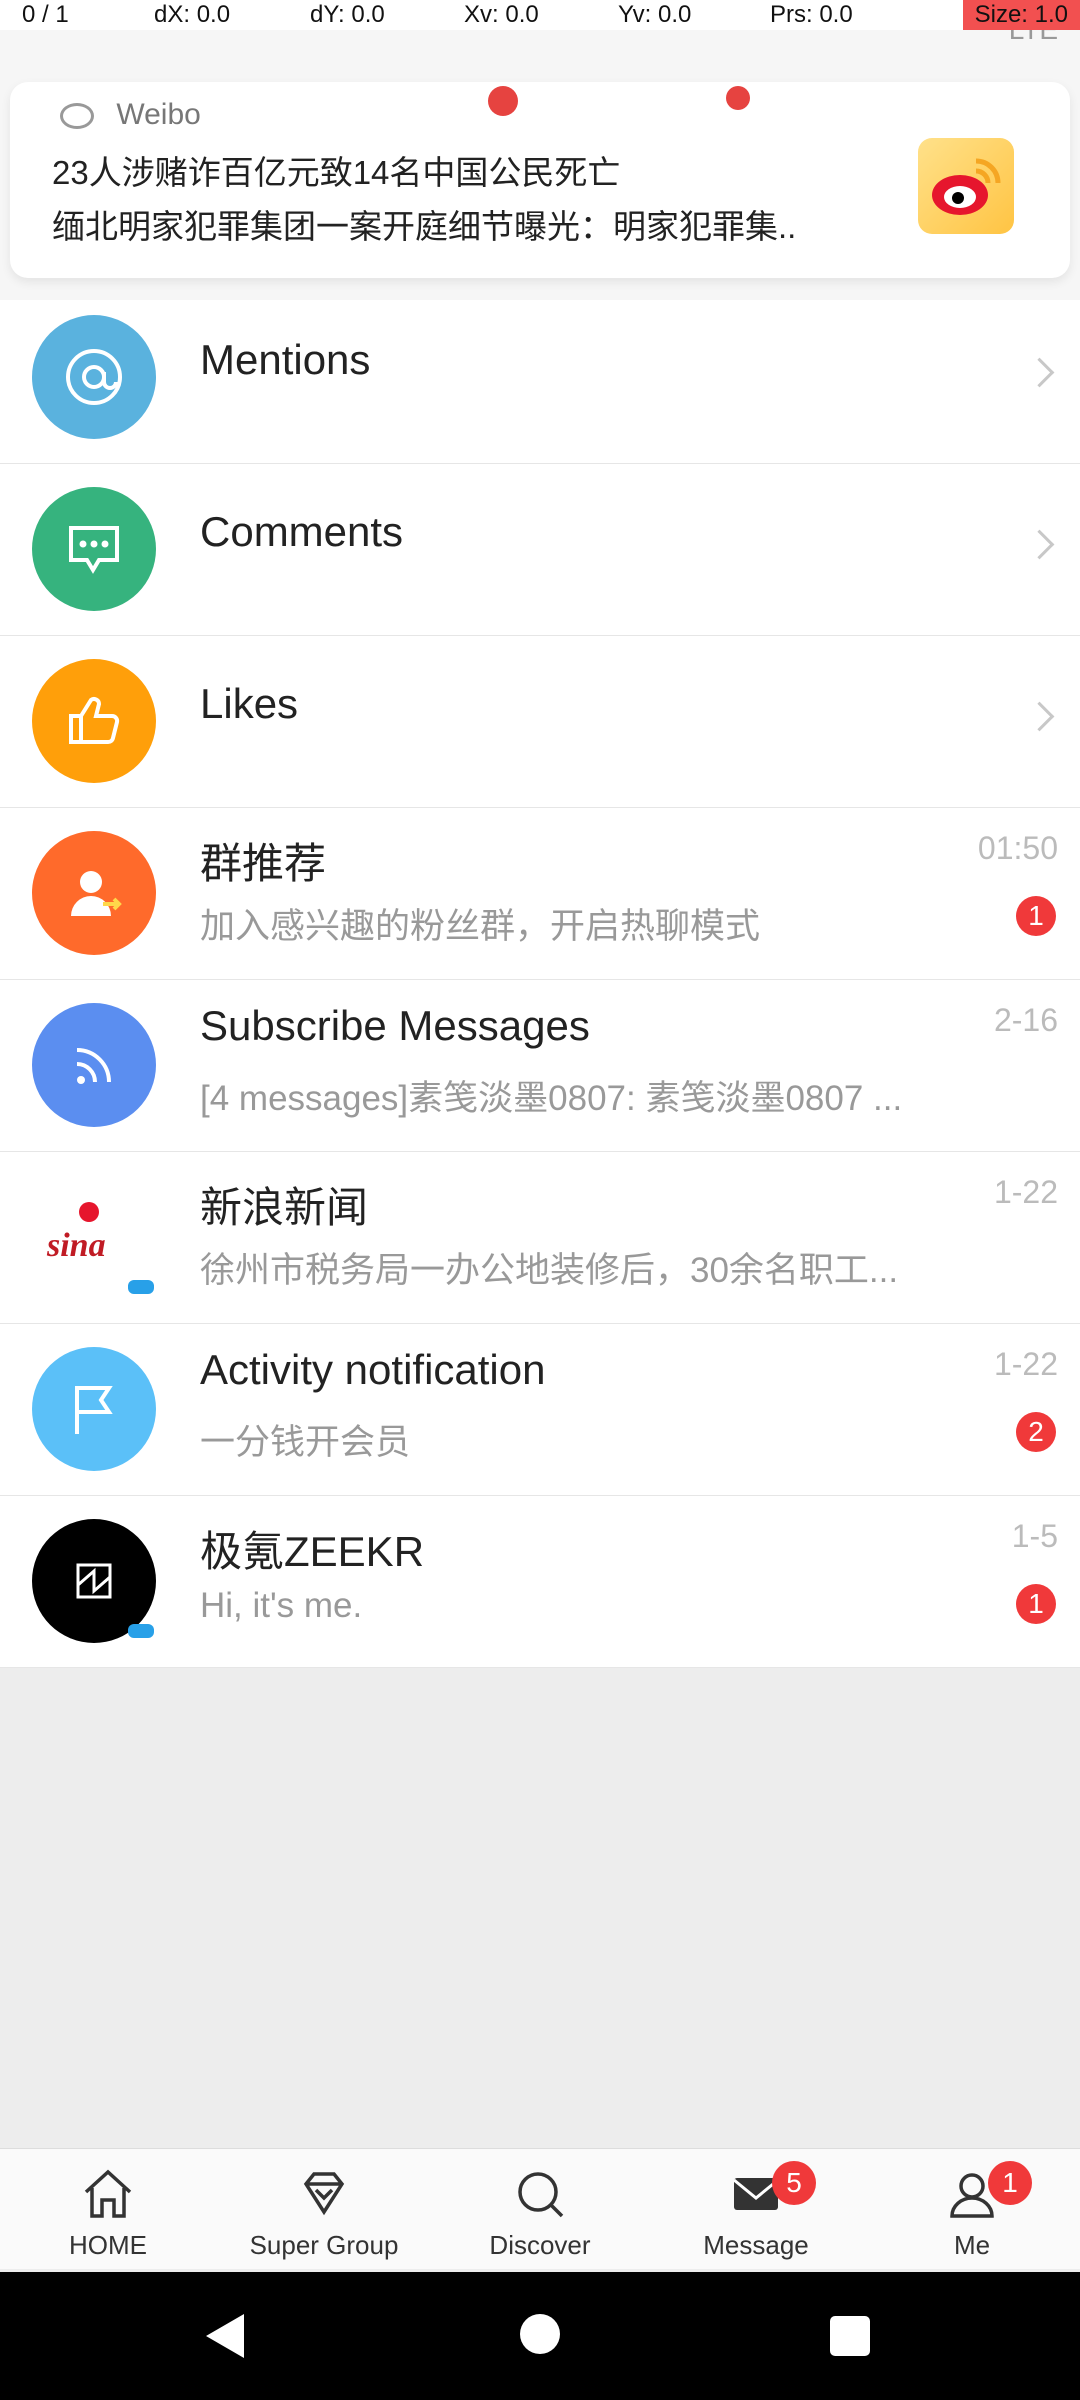  I want to click on list-item-likes: Likes, so click(540, 722).